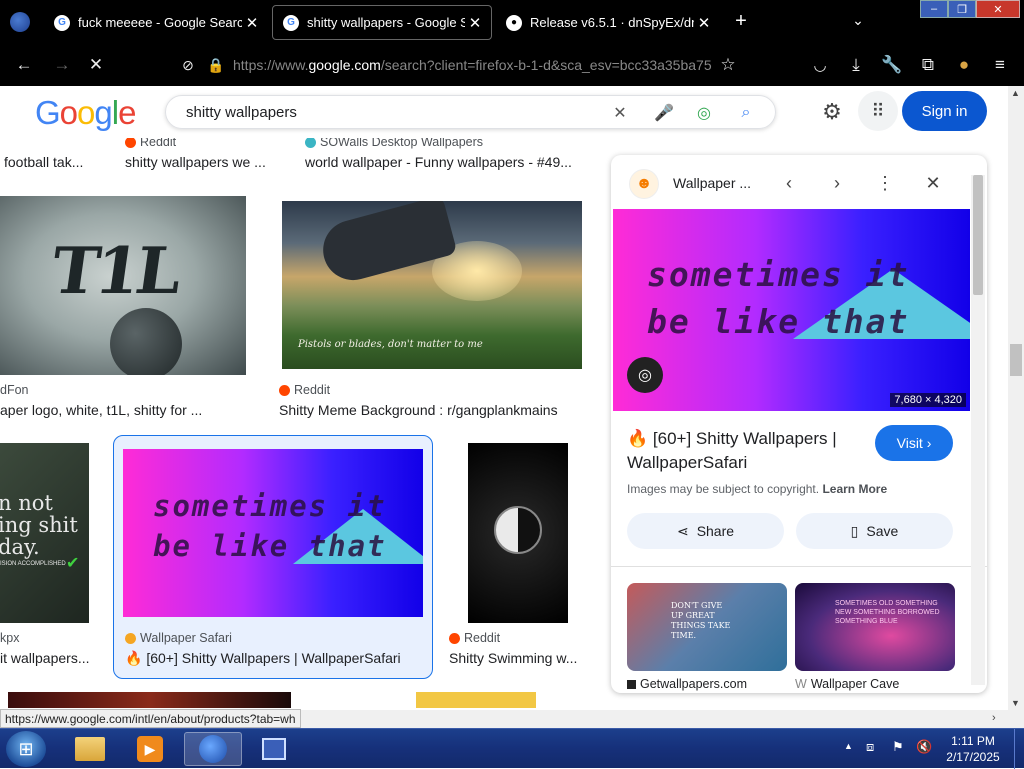  What do you see at coordinates (705, 531) in the screenshot?
I see `share-button: ⋖ Share` at bounding box center [705, 531].